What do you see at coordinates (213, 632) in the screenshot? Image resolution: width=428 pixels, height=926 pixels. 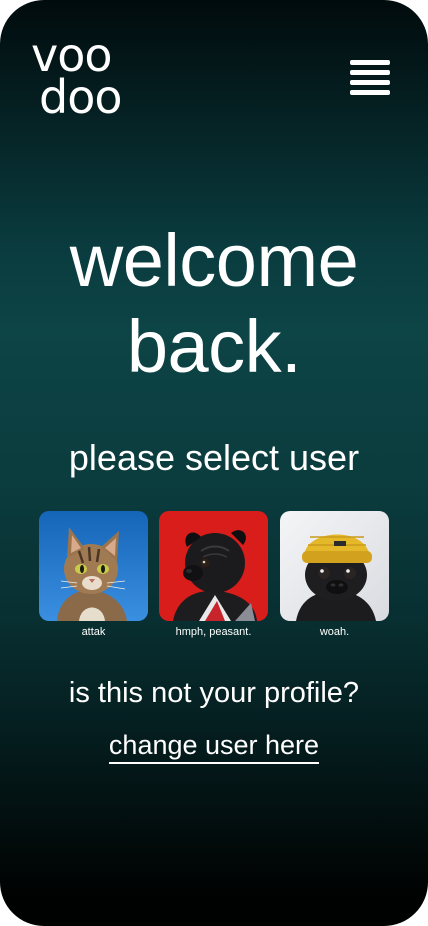 I see `user-name: hmph, peasant.` at bounding box center [213, 632].